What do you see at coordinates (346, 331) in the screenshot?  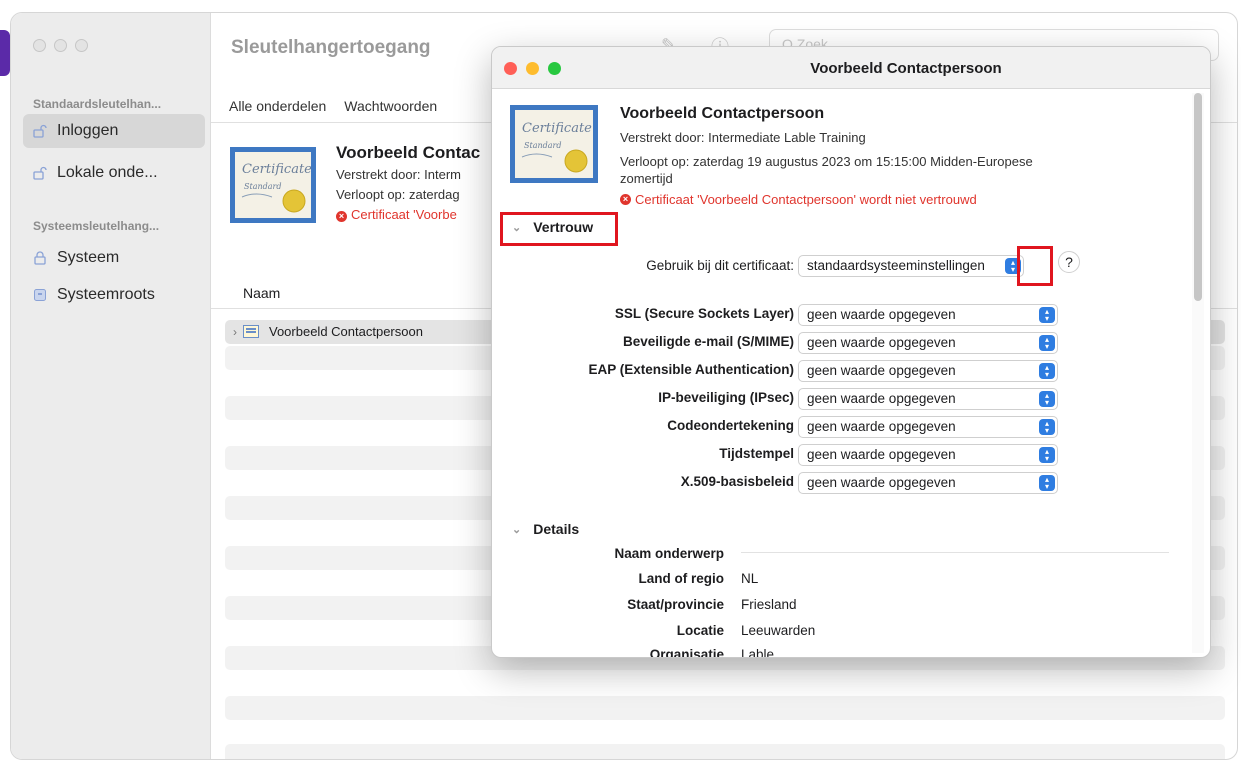 I see `row-text: Voorbeeld Contactpersoon` at bounding box center [346, 331].